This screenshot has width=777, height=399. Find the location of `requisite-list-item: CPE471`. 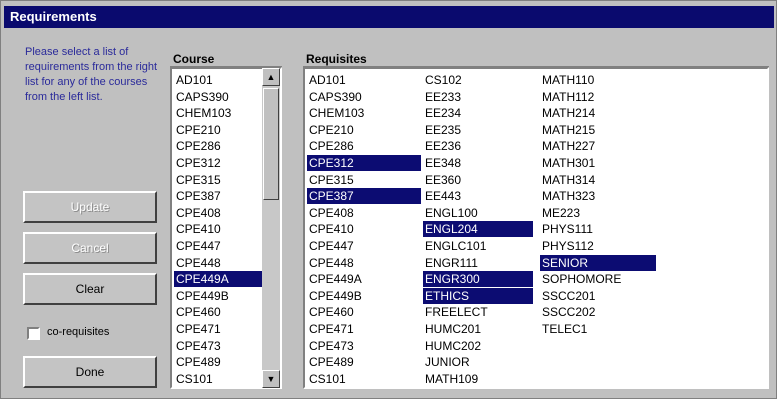

requisite-list-item: CPE471 is located at coordinates (364, 329).